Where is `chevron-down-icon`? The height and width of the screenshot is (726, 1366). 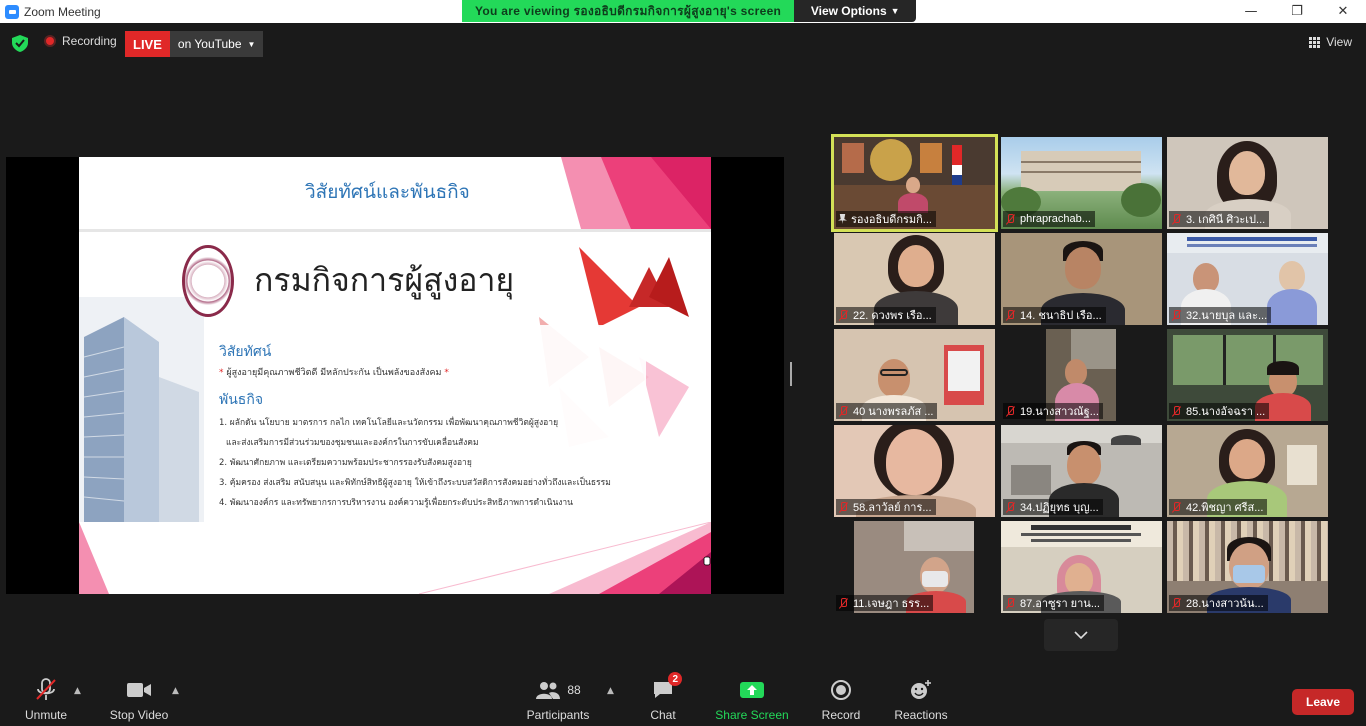
chevron-down-icon is located at coordinates (1081, 635).